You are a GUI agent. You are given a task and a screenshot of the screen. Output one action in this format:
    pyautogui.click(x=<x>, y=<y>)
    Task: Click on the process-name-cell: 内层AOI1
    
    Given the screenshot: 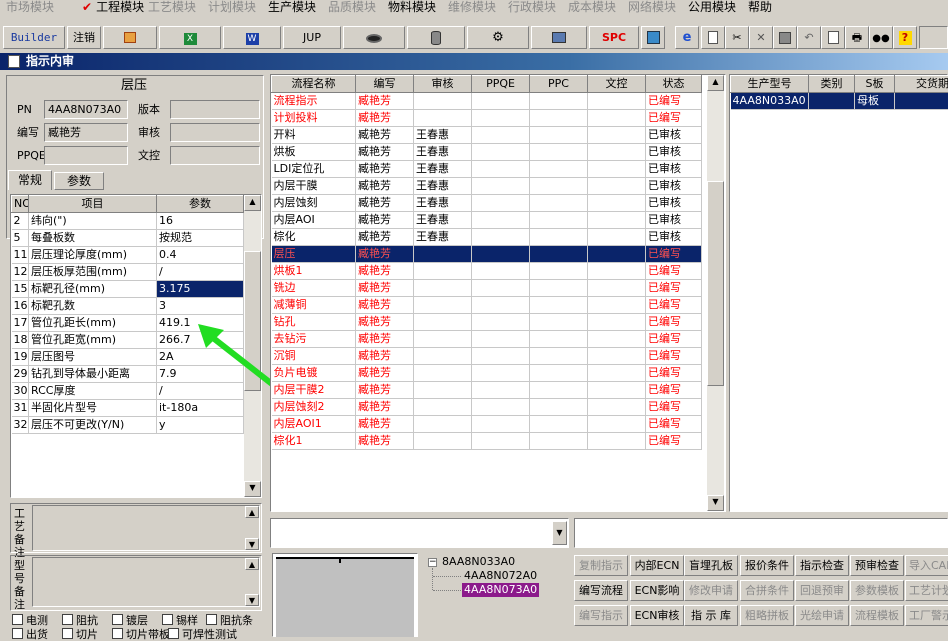 What is the action you would take?
    pyautogui.click(x=314, y=424)
    